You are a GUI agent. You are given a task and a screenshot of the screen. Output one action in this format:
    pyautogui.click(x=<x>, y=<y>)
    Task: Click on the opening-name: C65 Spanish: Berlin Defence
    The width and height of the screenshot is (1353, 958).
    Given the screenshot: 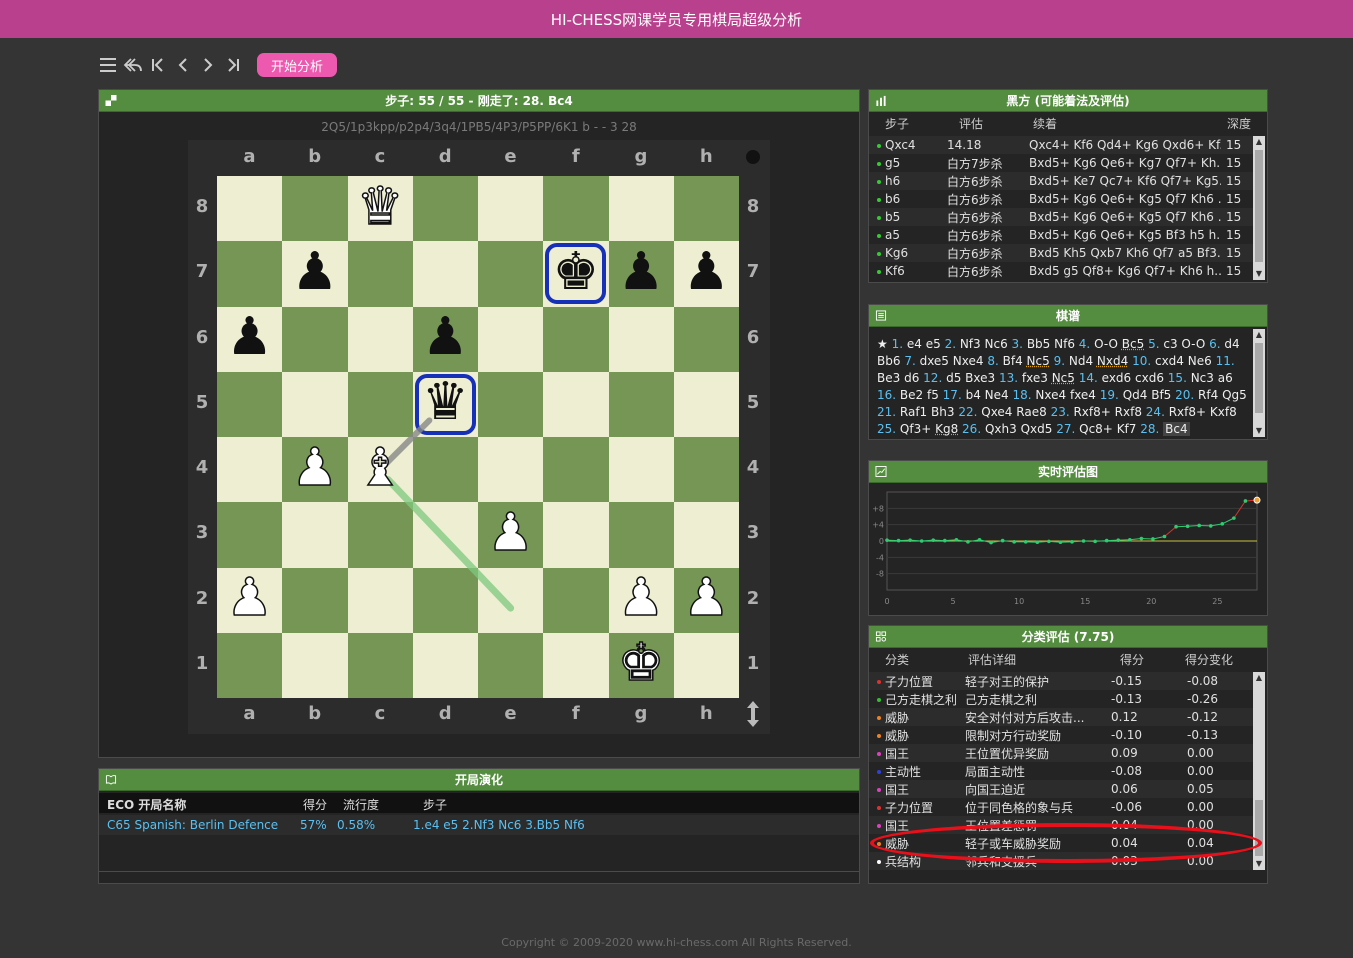 What is the action you would take?
    pyautogui.click(x=192, y=825)
    